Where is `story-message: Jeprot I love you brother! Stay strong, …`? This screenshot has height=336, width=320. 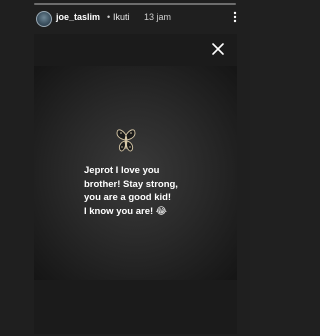
story-message: Jeprot I love you brother! Stay strong, … is located at coordinates (154, 191).